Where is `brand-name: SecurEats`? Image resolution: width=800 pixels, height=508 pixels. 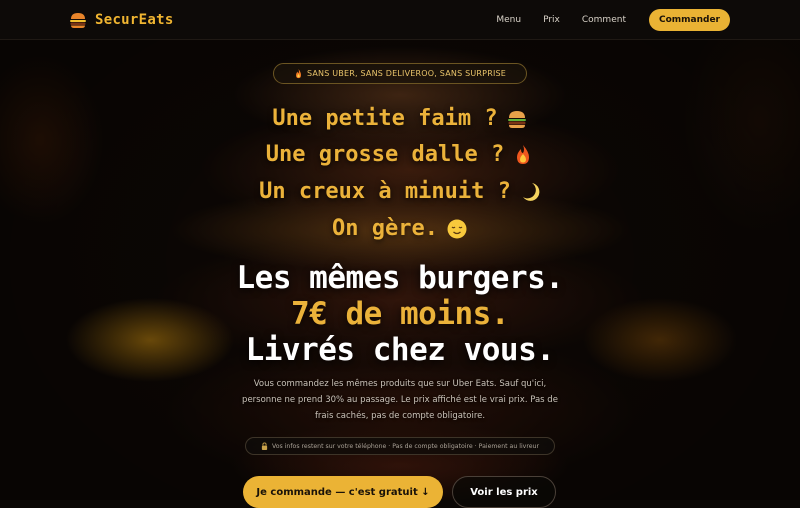 brand-name: SecurEats is located at coordinates (134, 19).